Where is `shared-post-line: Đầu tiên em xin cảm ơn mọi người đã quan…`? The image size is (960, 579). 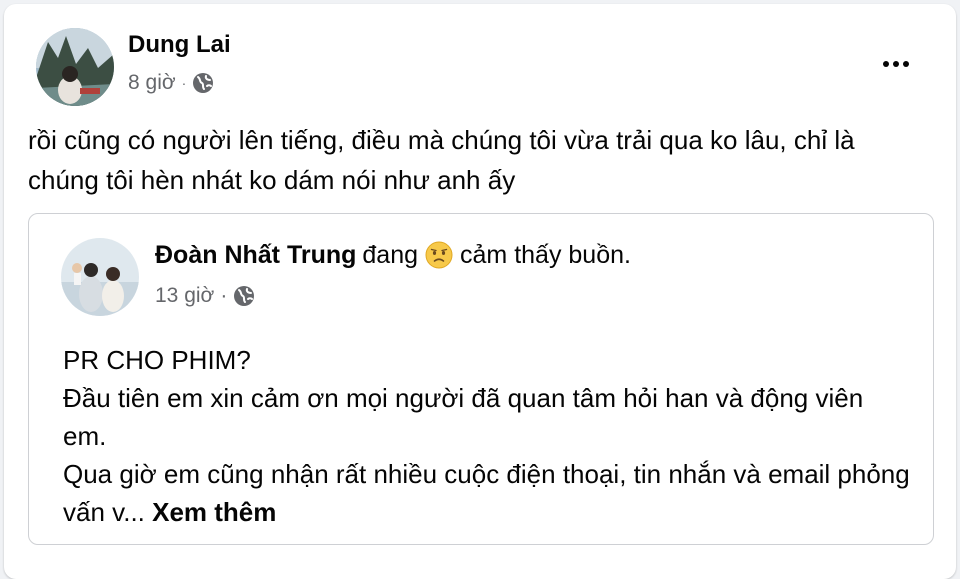 shared-post-line: Đầu tiên em xin cảm ơn mọi người đã quan… is located at coordinates (463, 417).